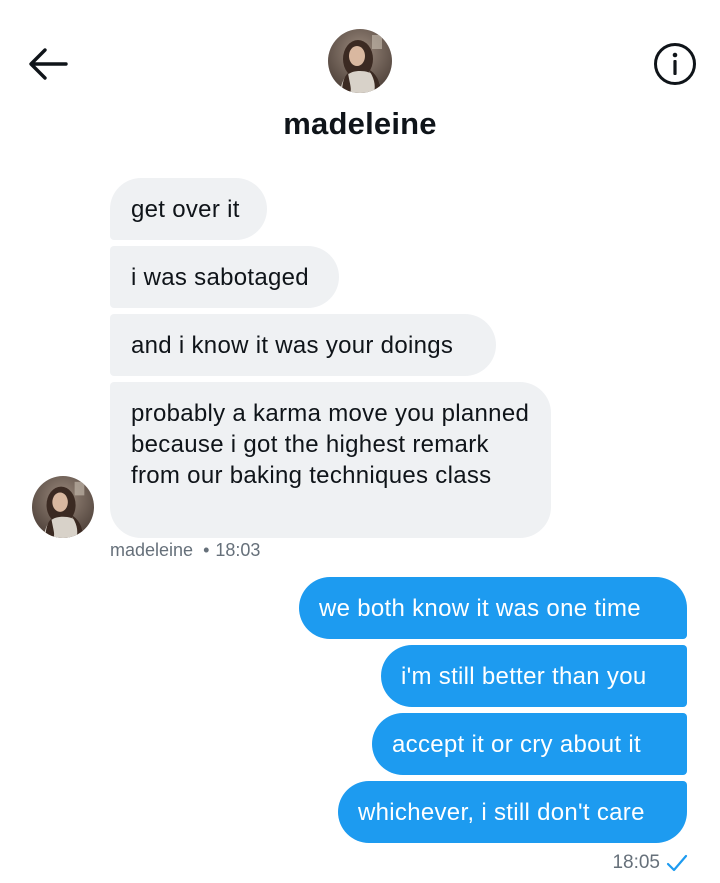 Image resolution: width=720 pixels, height=883 pixels. What do you see at coordinates (303, 345) in the screenshot?
I see `received-message: and i know it was your doings` at bounding box center [303, 345].